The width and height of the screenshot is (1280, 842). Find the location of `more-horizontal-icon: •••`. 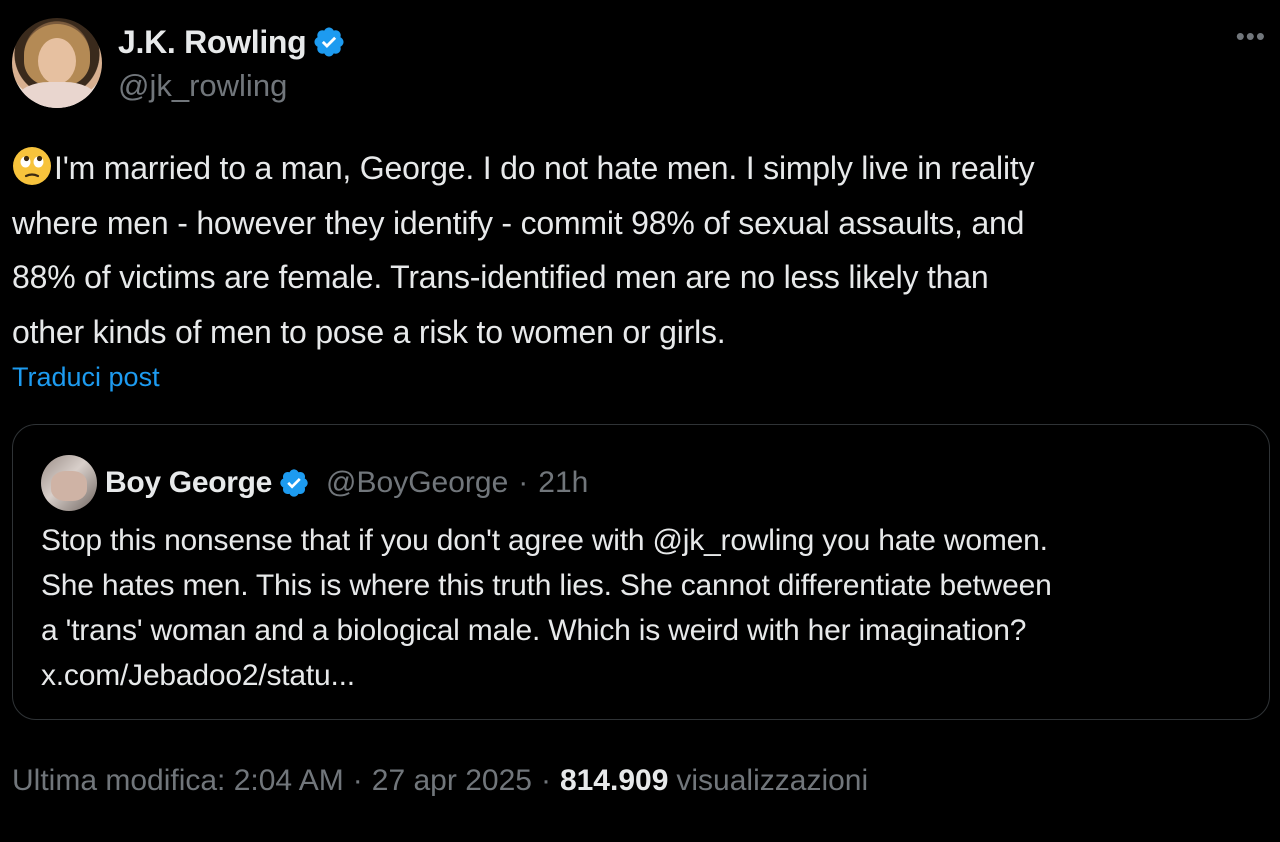

more-horizontal-icon: ••• is located at coordinates (1251, 36).